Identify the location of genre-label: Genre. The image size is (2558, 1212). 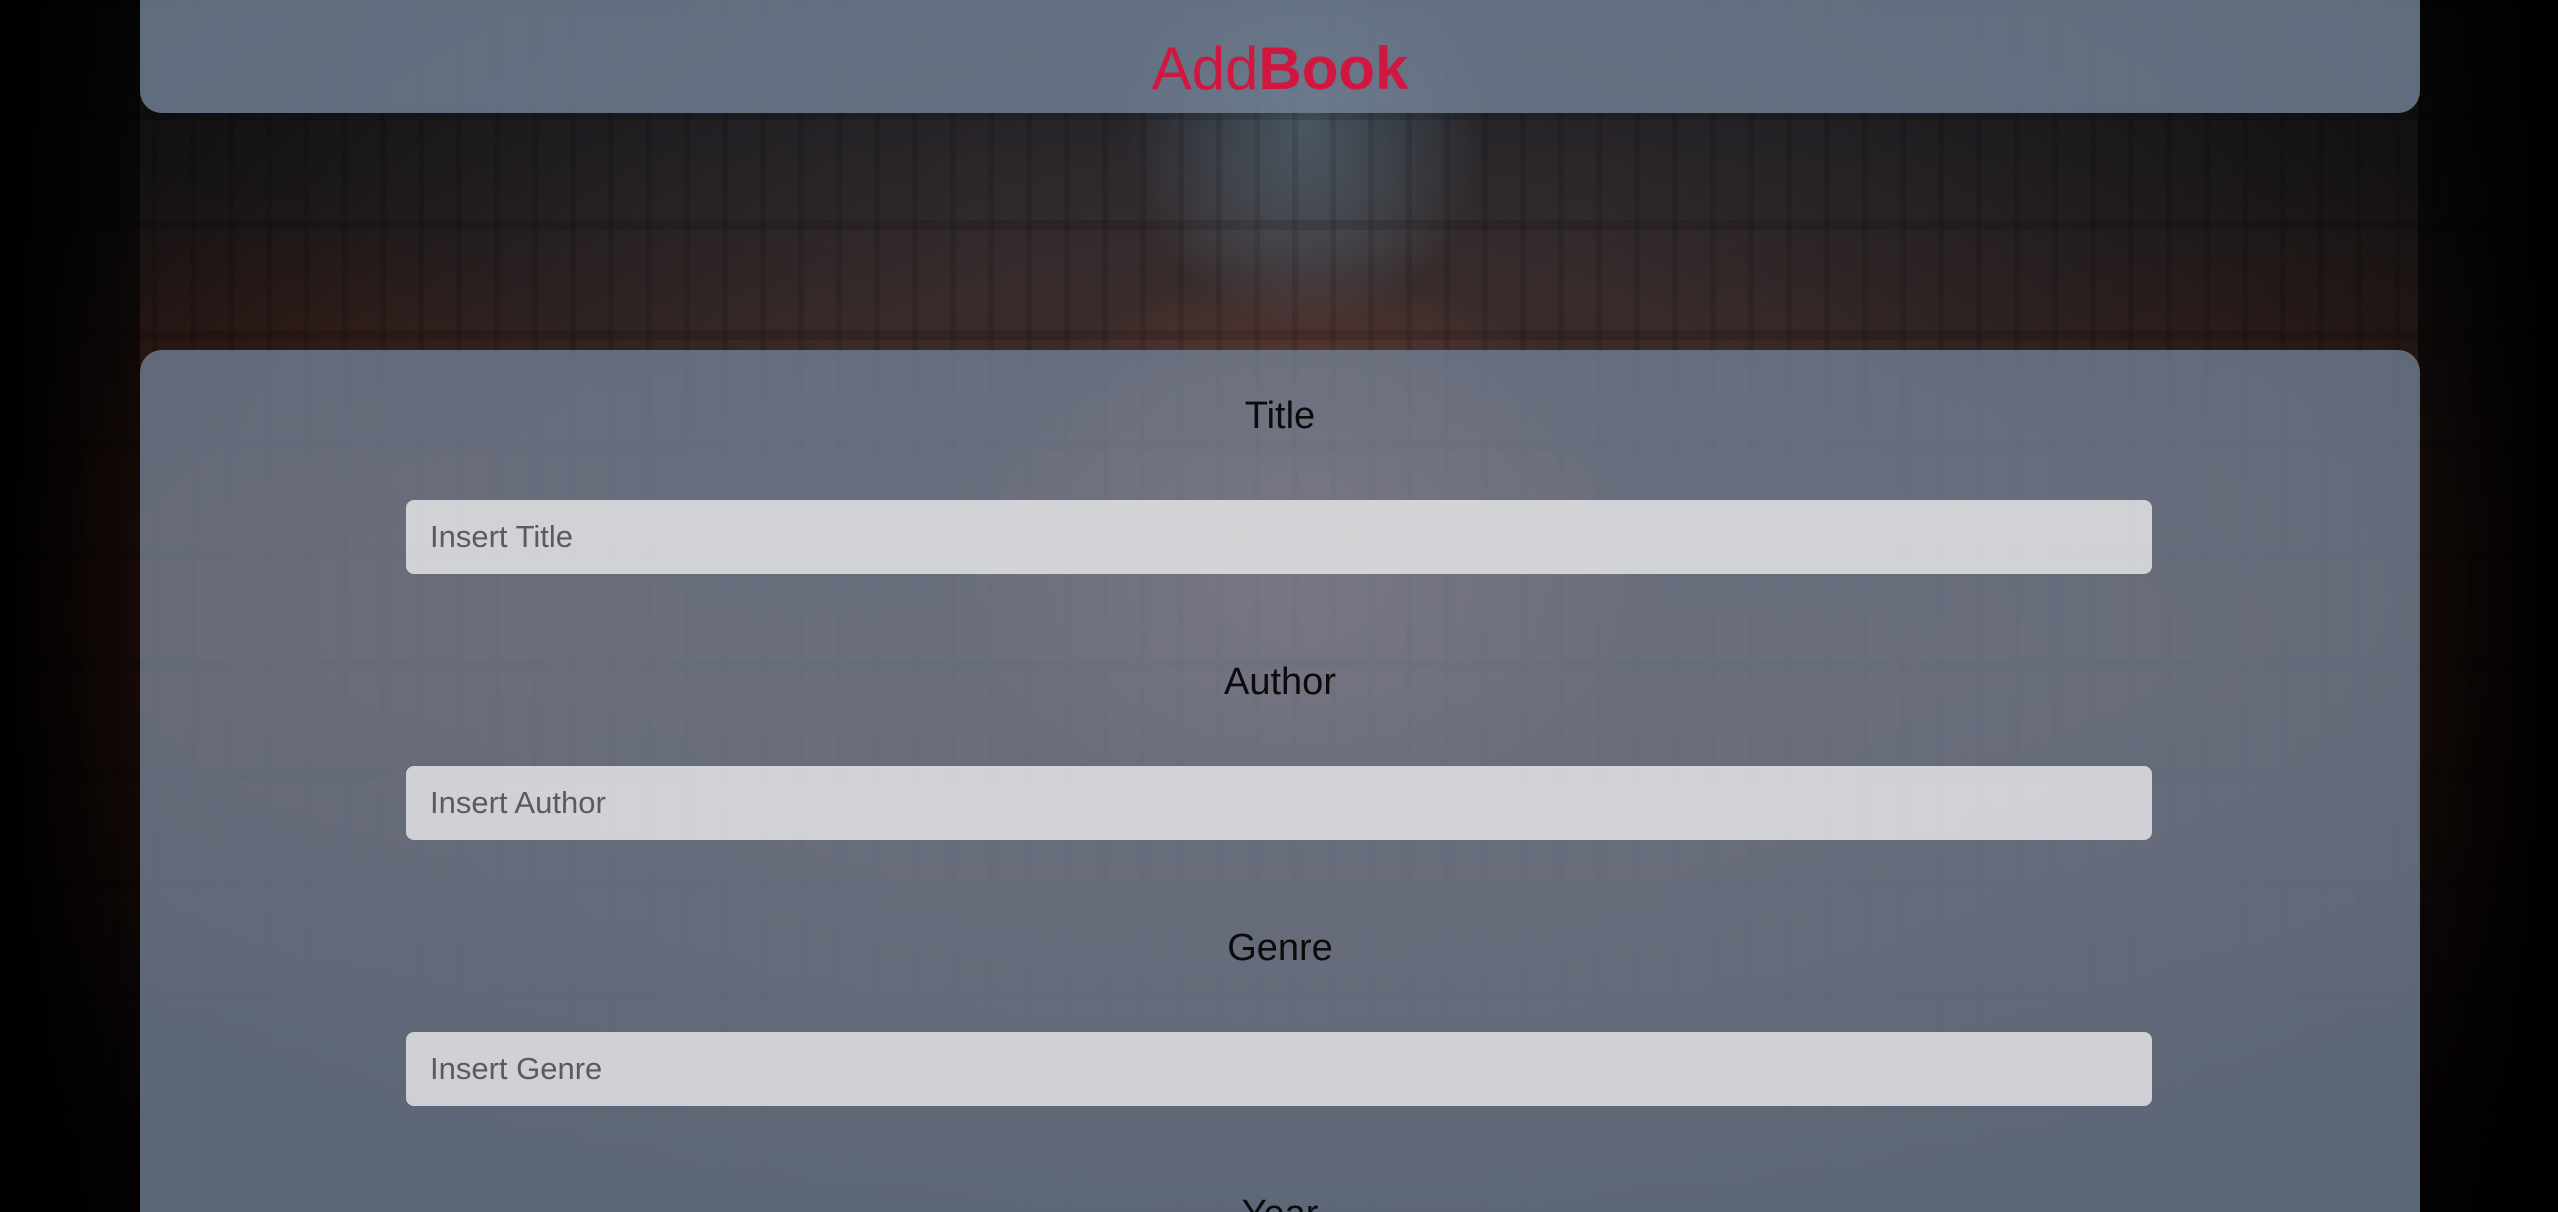
(1280, 948).